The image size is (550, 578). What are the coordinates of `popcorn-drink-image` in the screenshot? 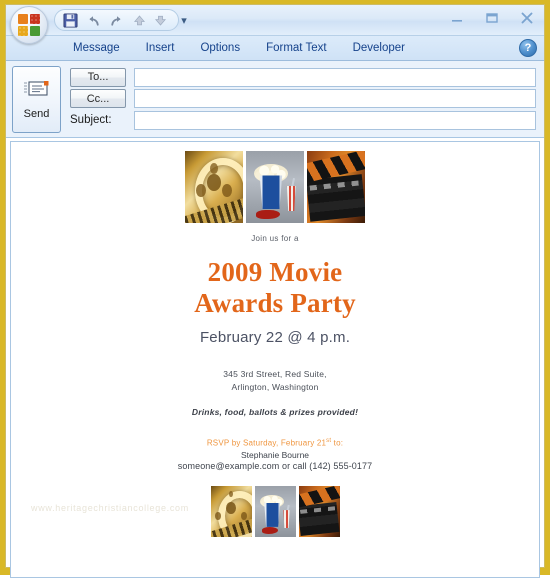 It's located at (275, 187).